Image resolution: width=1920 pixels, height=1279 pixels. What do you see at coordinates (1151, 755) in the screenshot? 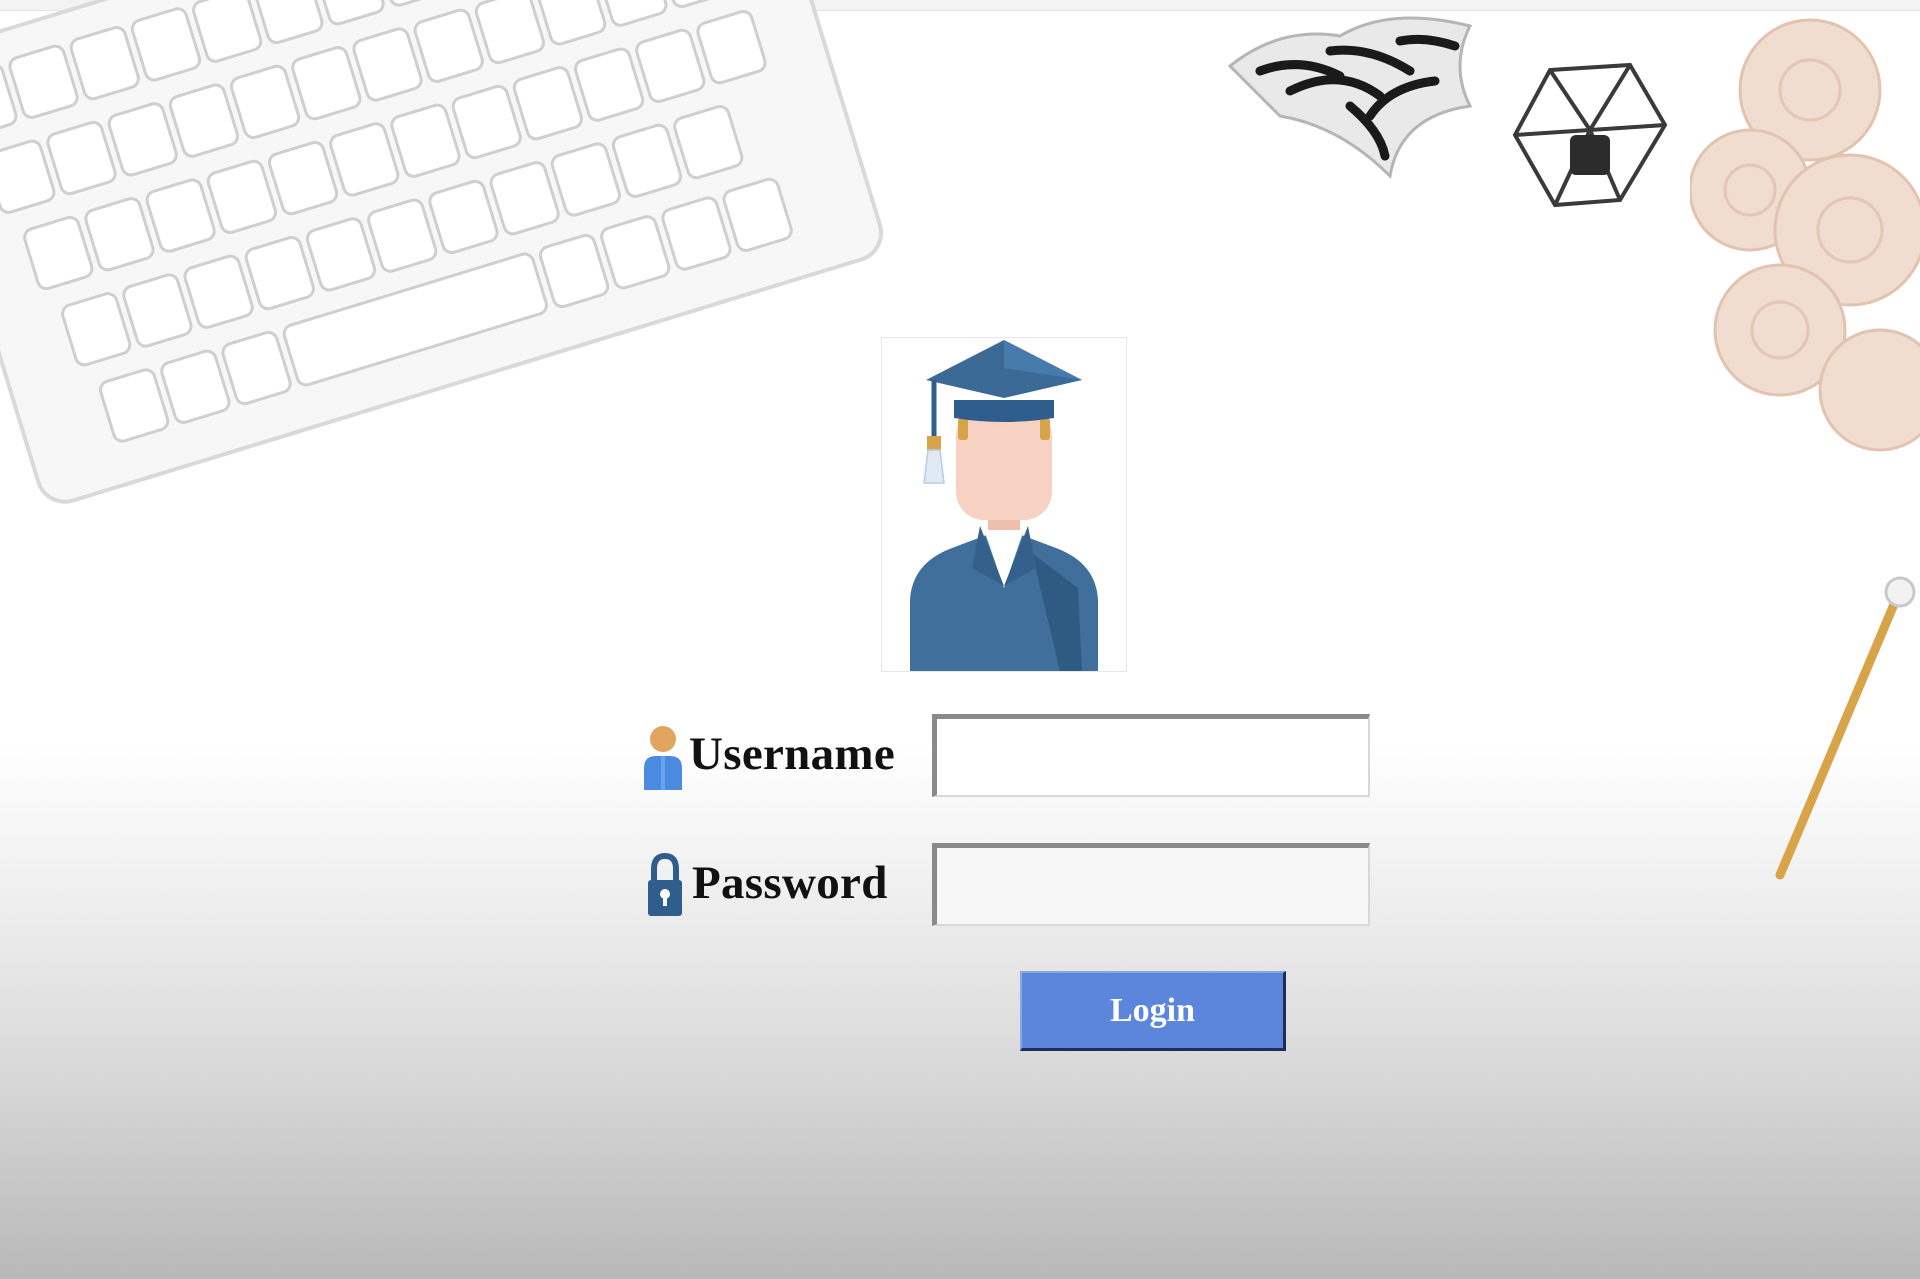
I see `username-input` at bounding box center [1151, 755].